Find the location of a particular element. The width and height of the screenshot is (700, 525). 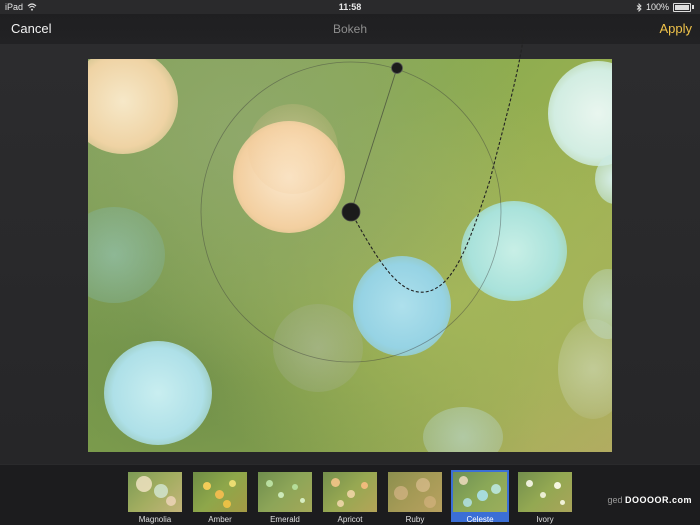

status-bar: iPad 11:58 100% is located at coordinates (350, 7).